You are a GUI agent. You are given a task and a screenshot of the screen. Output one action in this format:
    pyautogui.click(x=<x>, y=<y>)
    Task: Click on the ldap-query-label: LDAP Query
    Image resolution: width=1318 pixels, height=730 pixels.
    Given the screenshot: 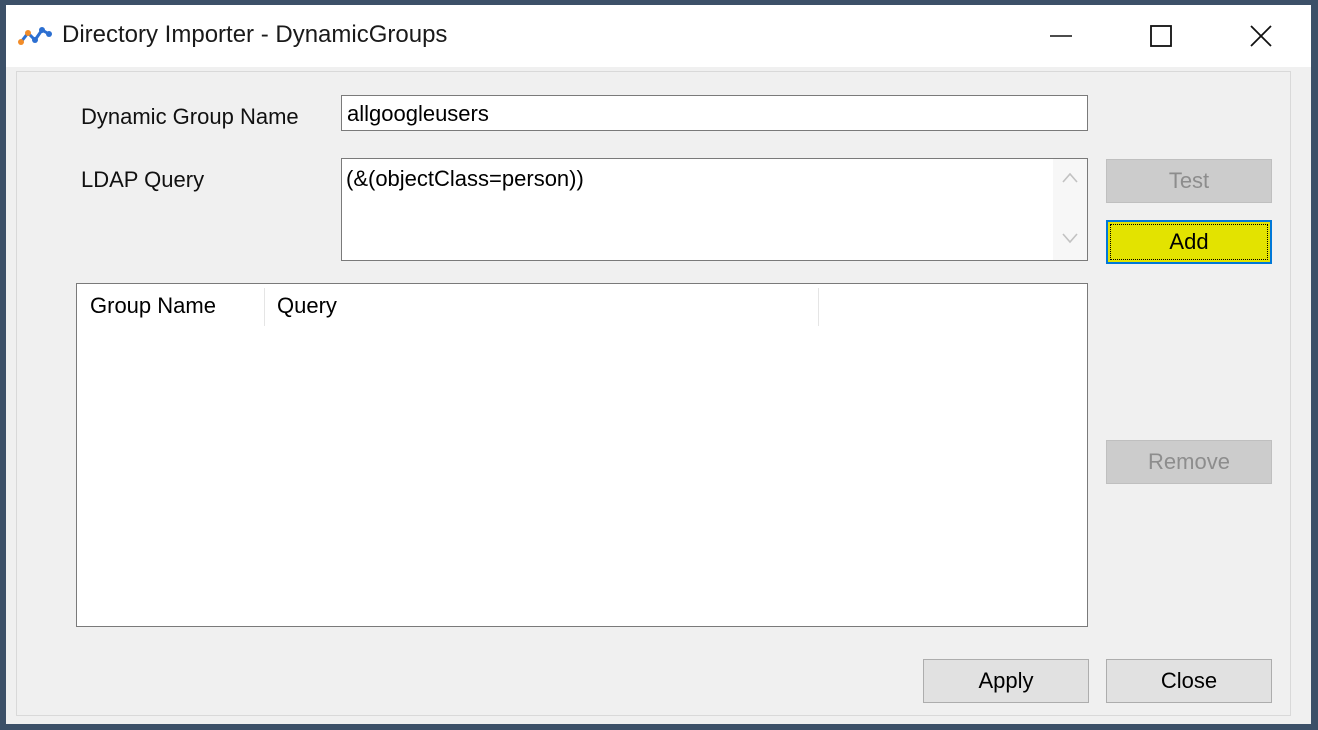 What is the action you would take?
    pyautogui.click(x=143, y=179)
    